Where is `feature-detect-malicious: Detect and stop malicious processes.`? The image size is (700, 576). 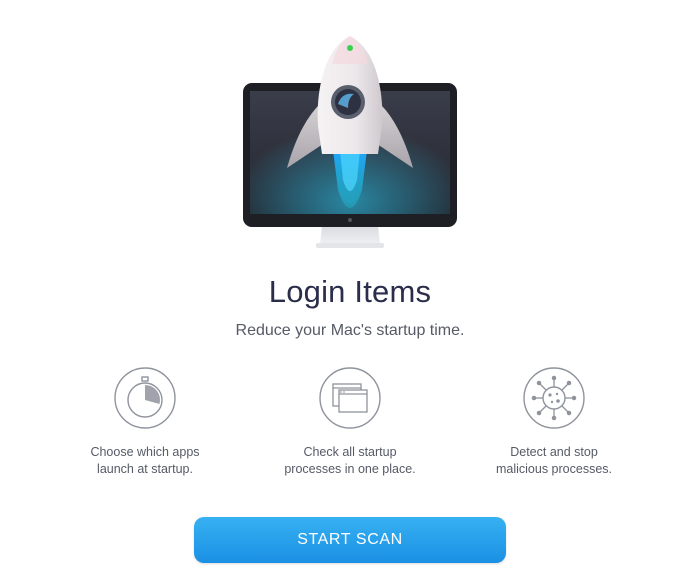 feature-detect-malicious: Detect and stop malicious processes. is located at coordinates (554, 422).